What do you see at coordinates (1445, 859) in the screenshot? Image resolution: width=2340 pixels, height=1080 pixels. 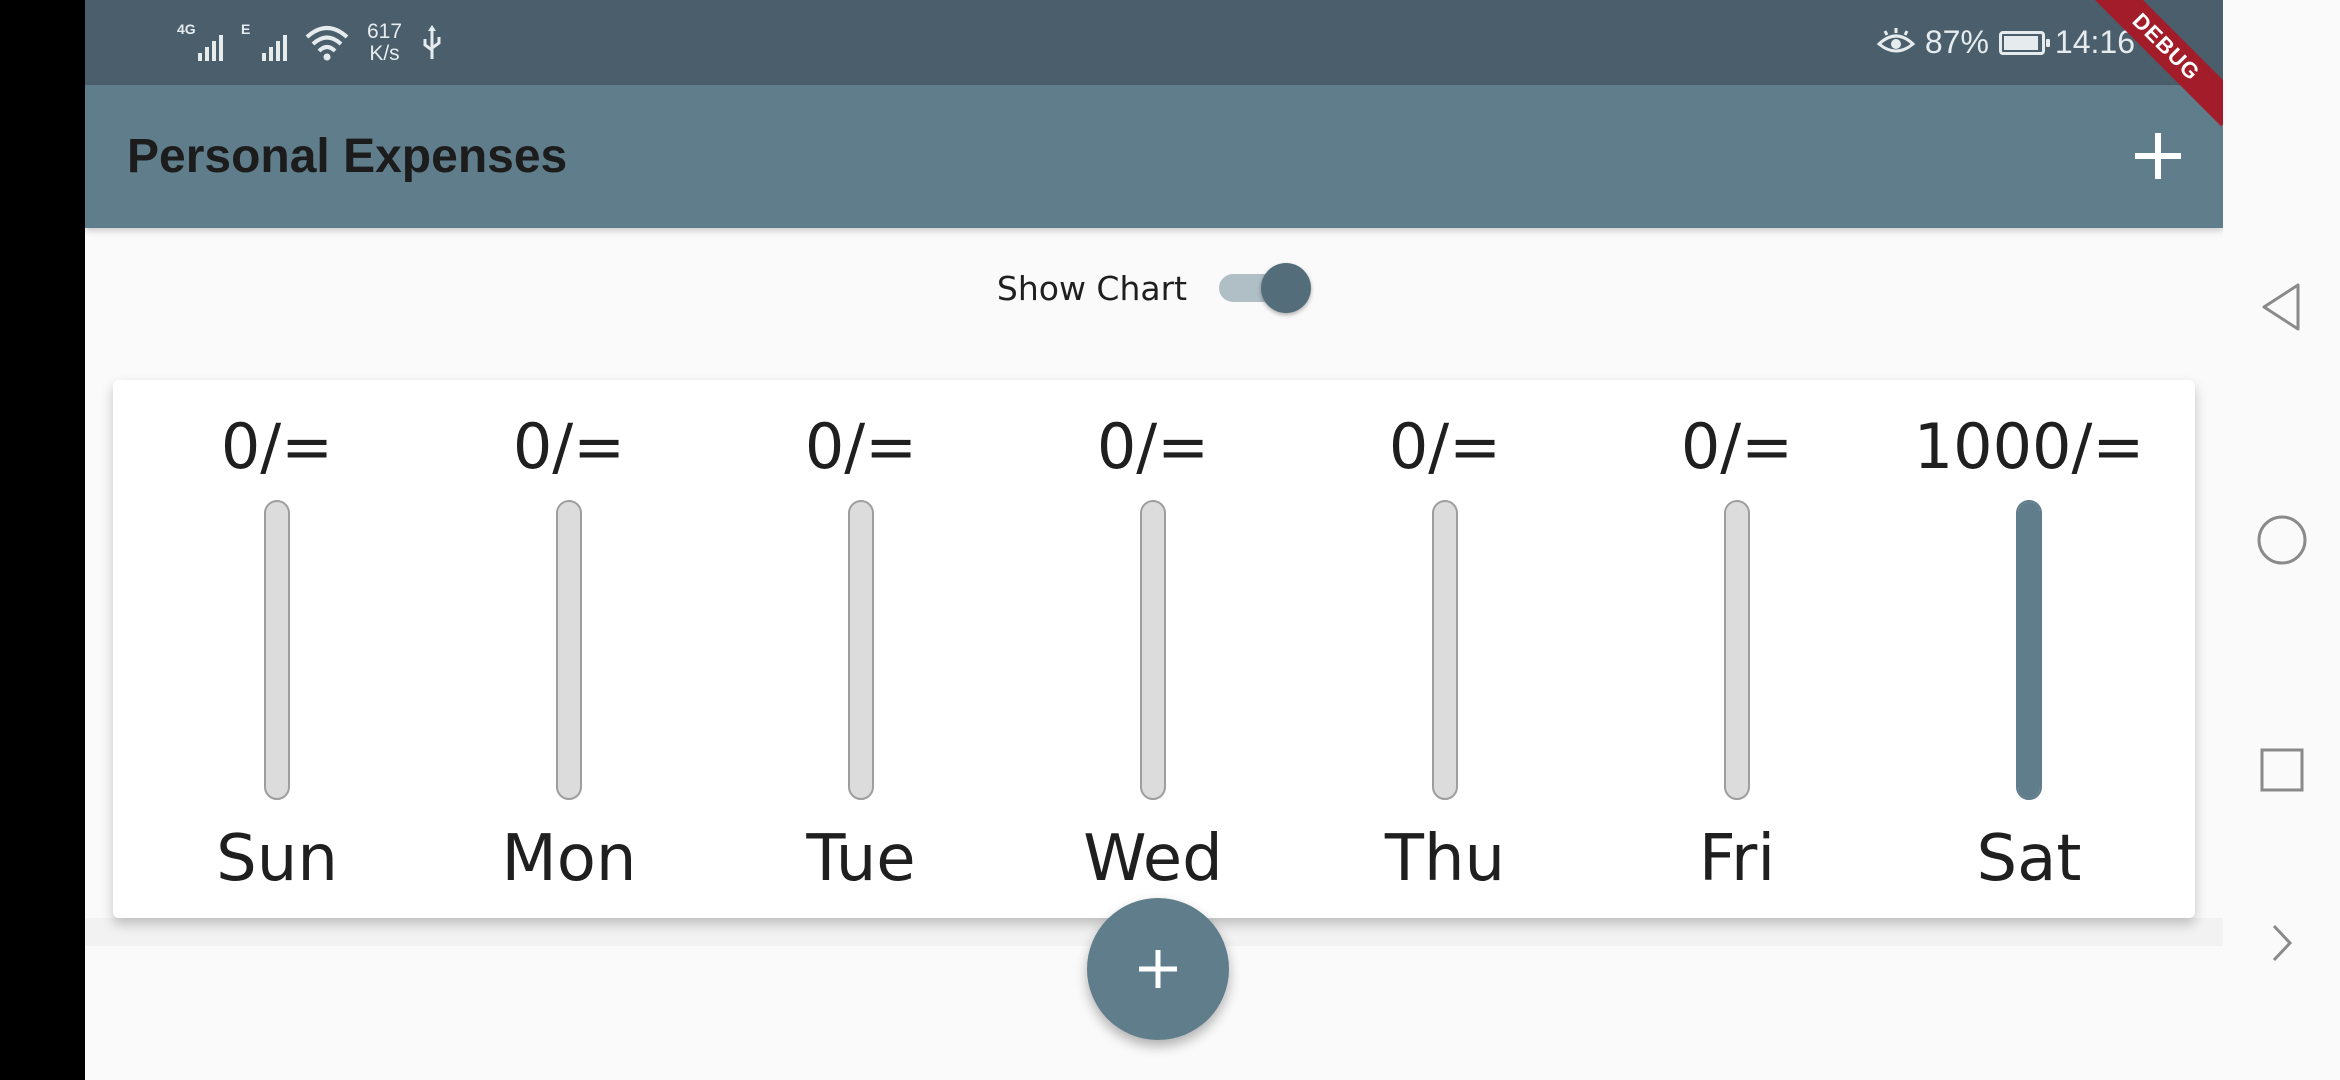 I see `chart-day-label: Thu` at bounding box center [1445, 859].